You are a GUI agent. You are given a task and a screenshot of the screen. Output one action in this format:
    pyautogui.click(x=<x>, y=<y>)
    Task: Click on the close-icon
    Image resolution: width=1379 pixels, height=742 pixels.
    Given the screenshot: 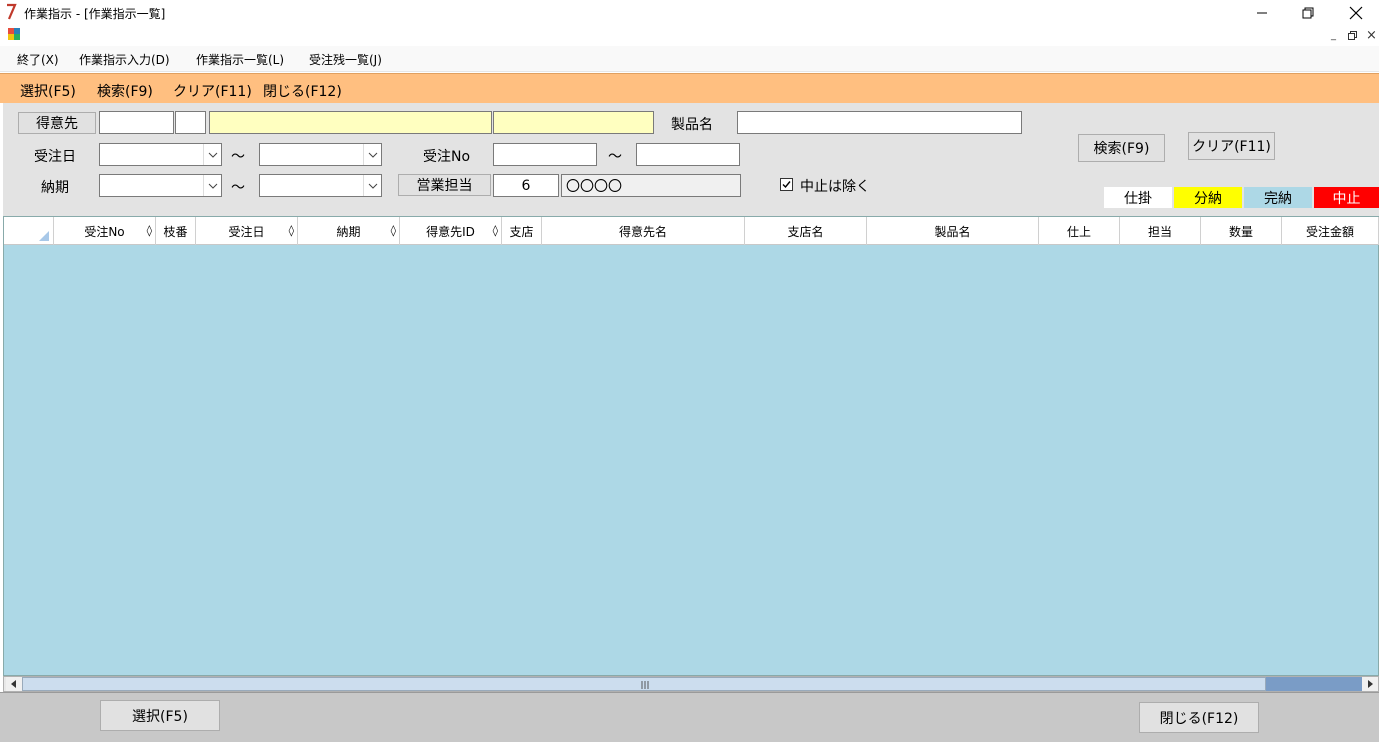 What is the action you would take?
    pyautogui.click(x=1356, y=13)
    